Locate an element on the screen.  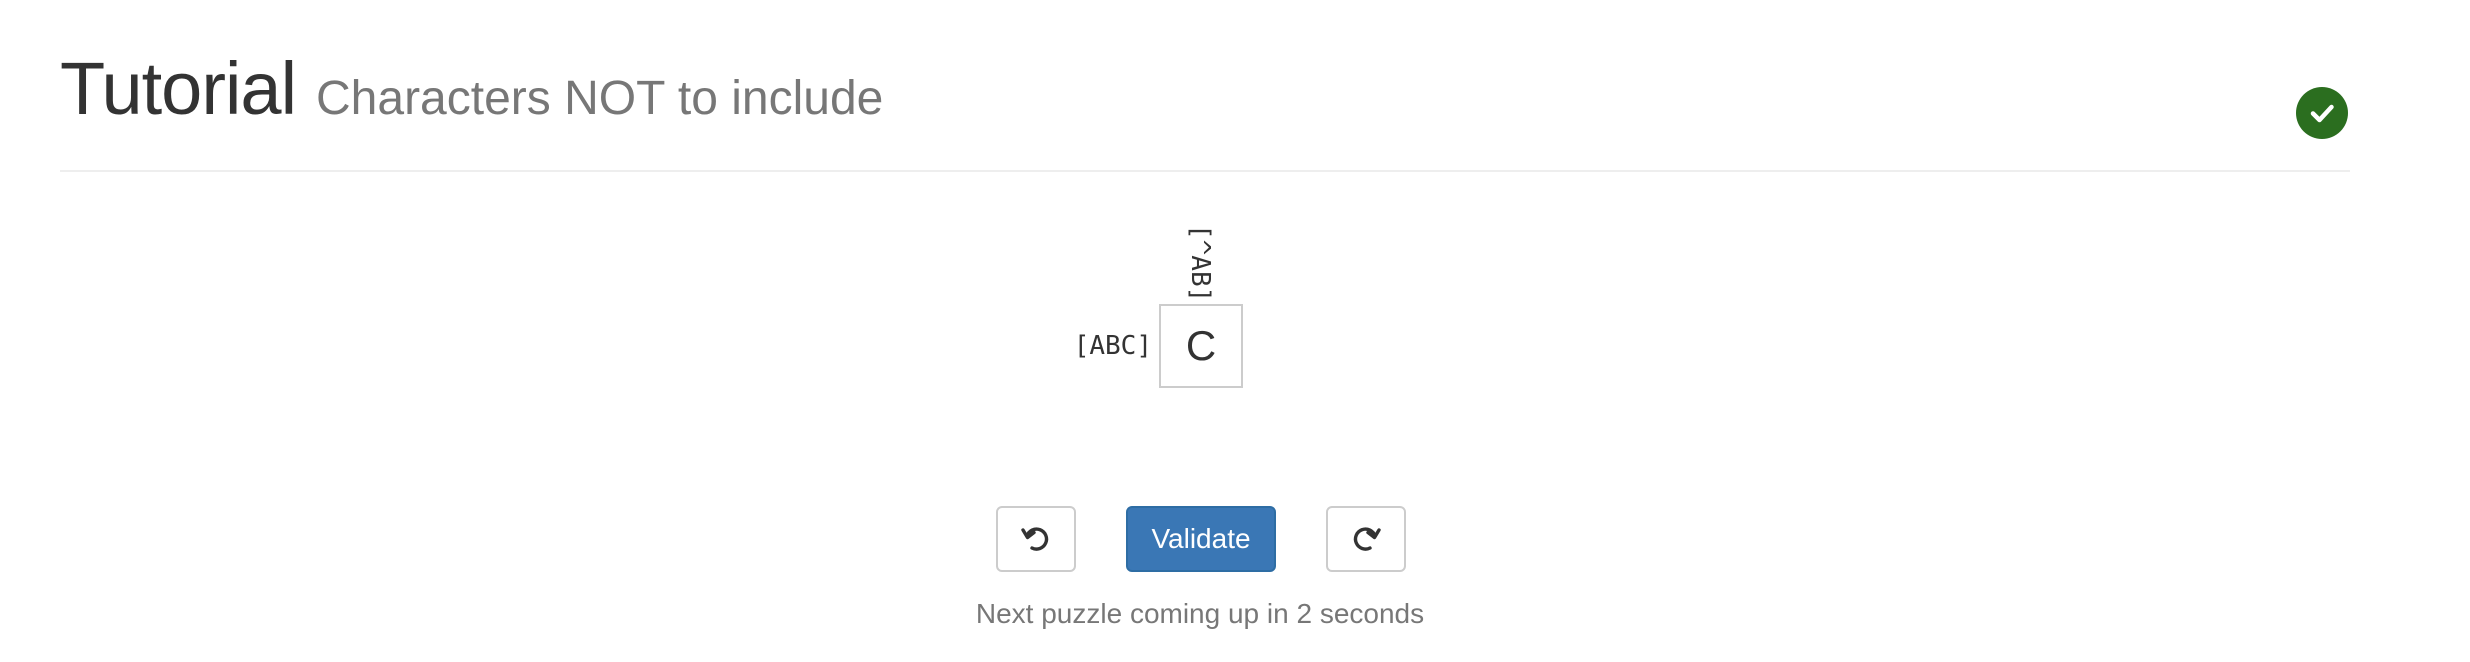
checkmark-icon is located at coordinates (2322, 113).